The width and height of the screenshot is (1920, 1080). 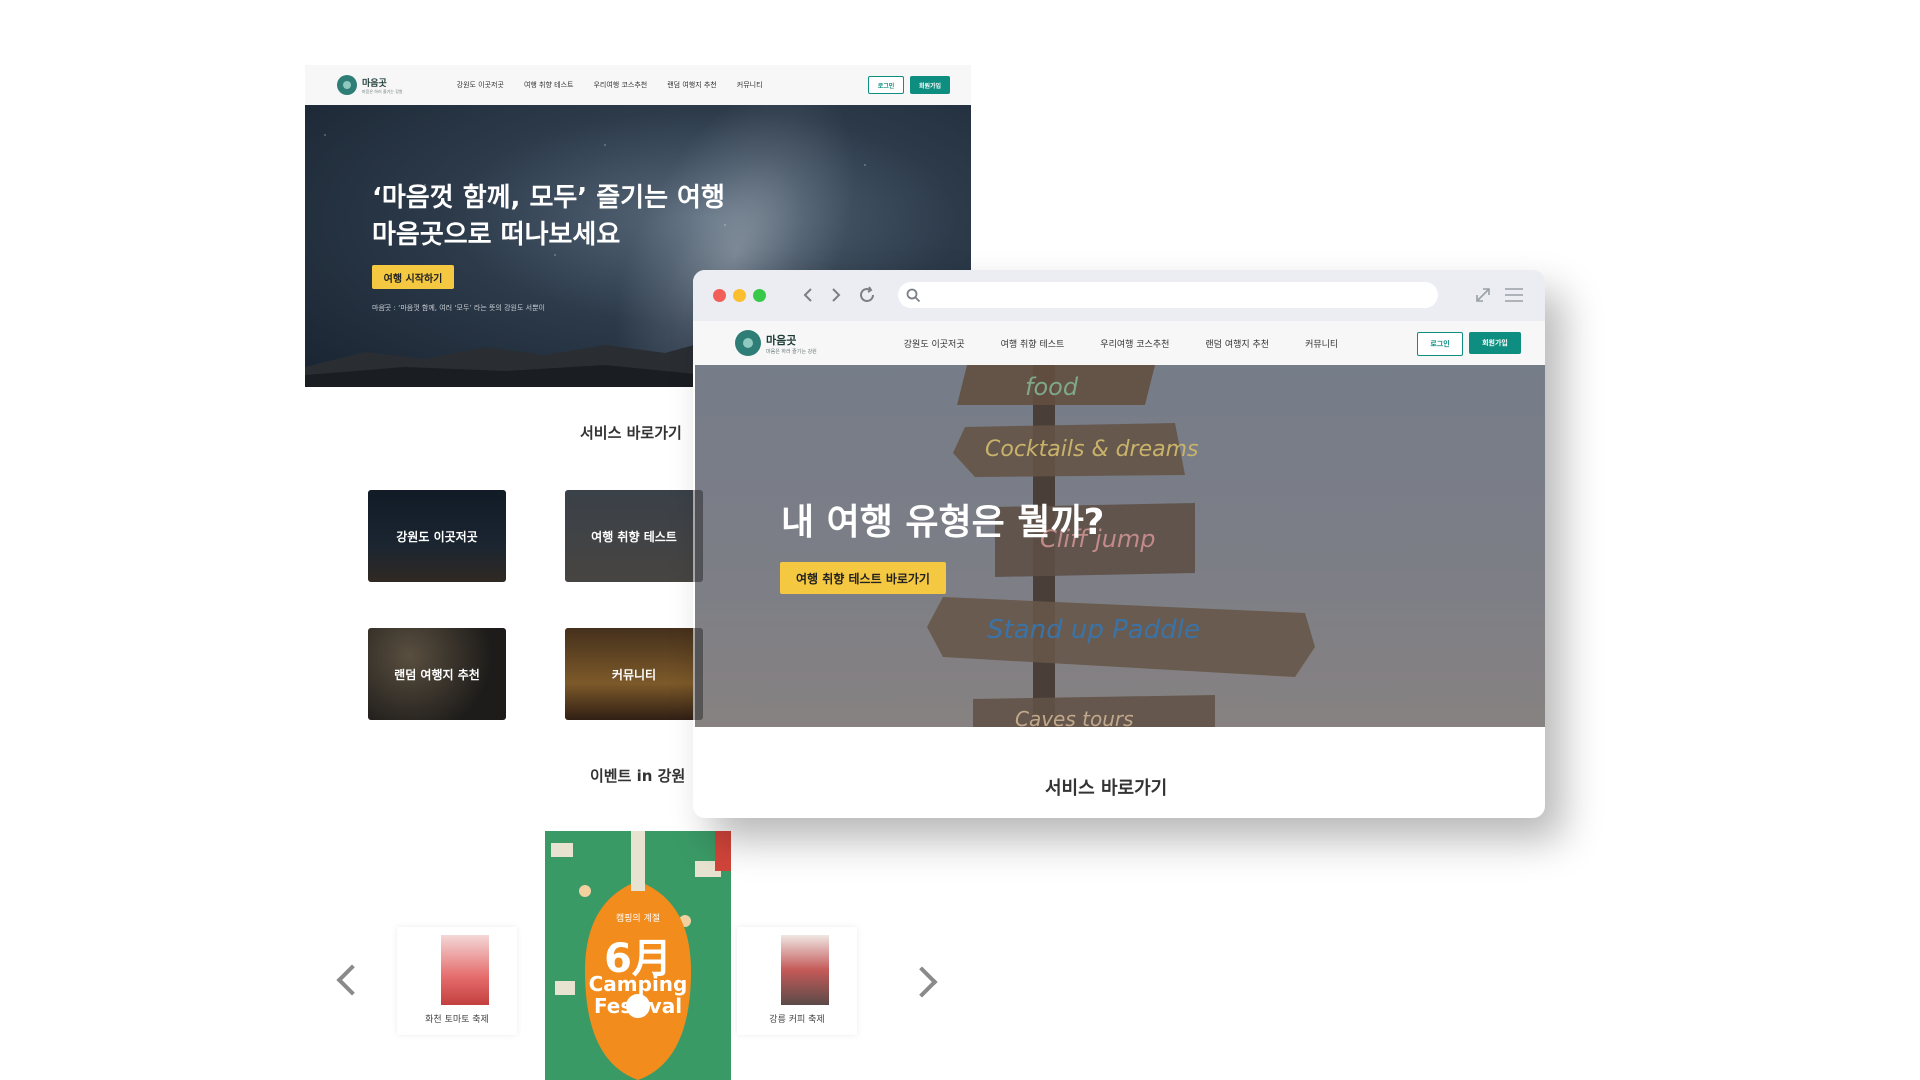 I want to click on card-community: 커뮤니티, so click(x=634, y=674).